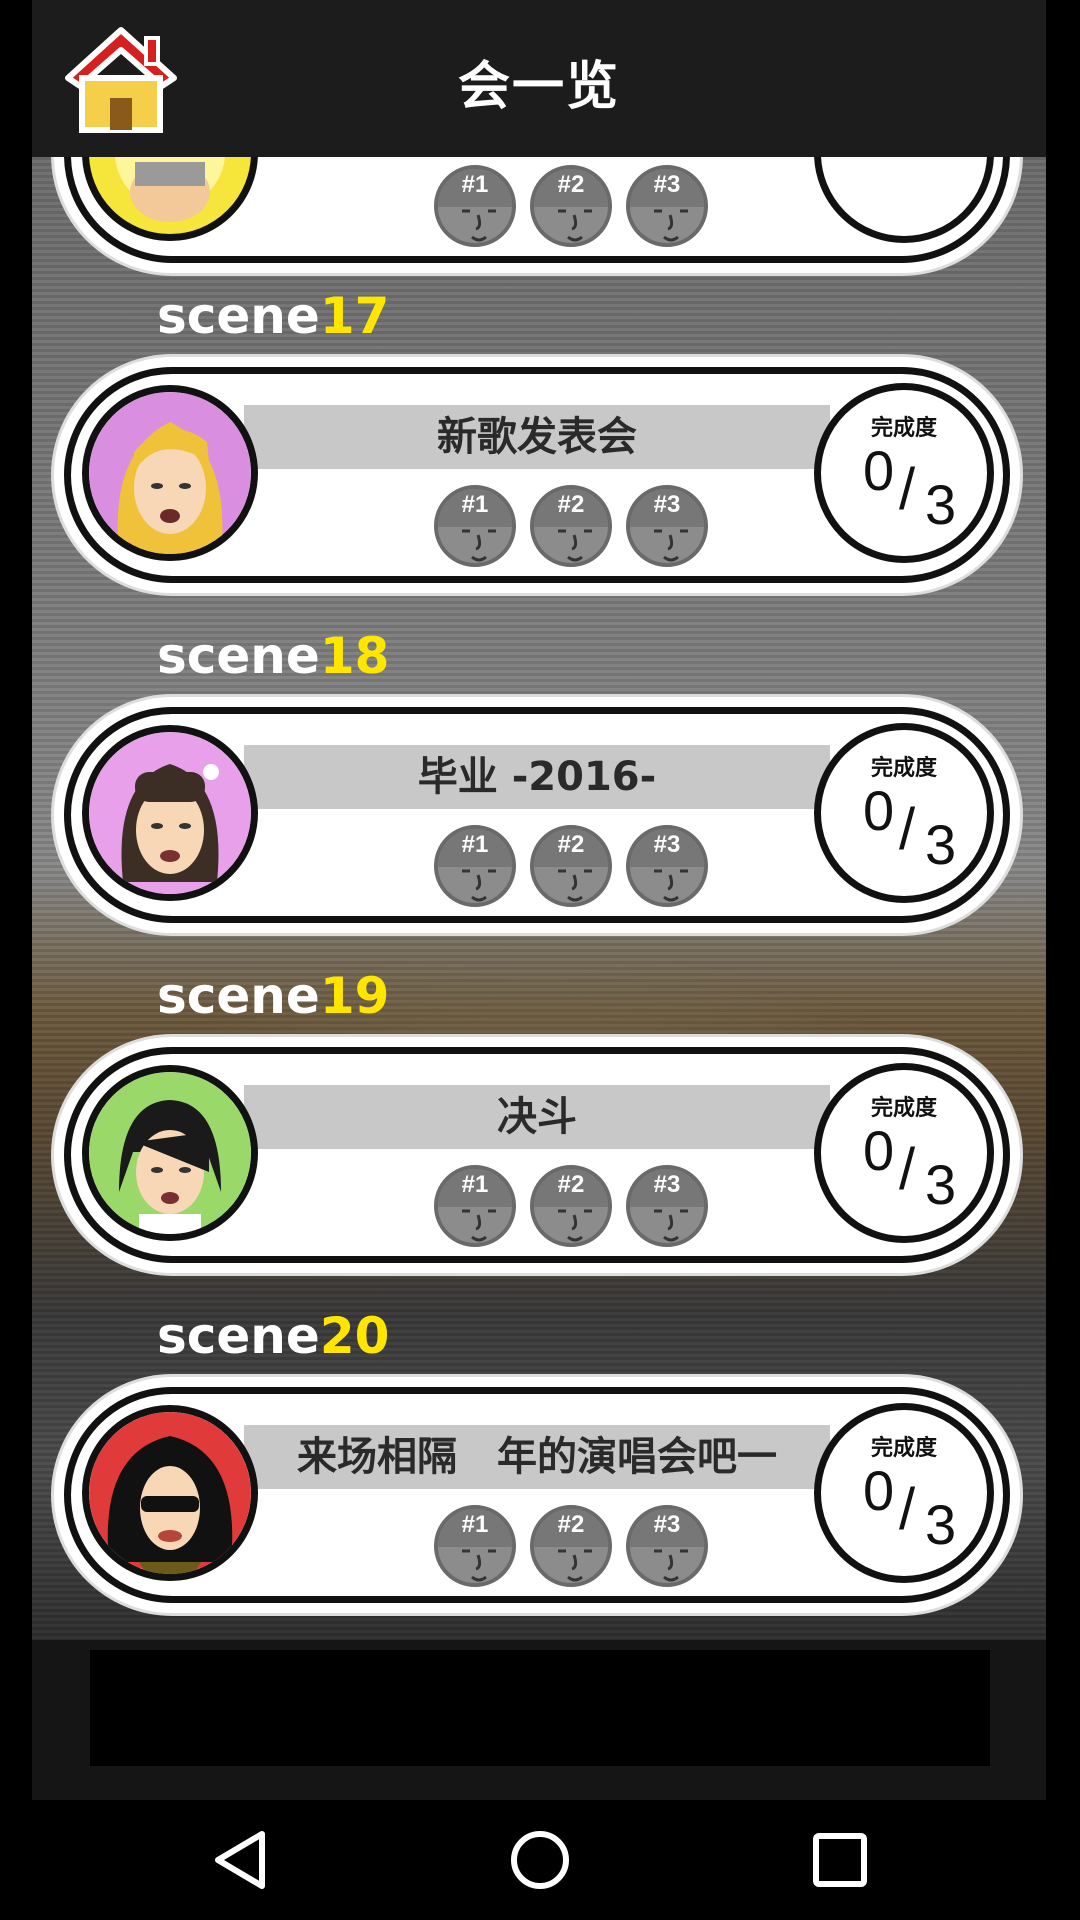  I want to click on scene-card-18: 毕业 -2016- #1 #2 #3 完成度 0 / 3, so click(537, 815).